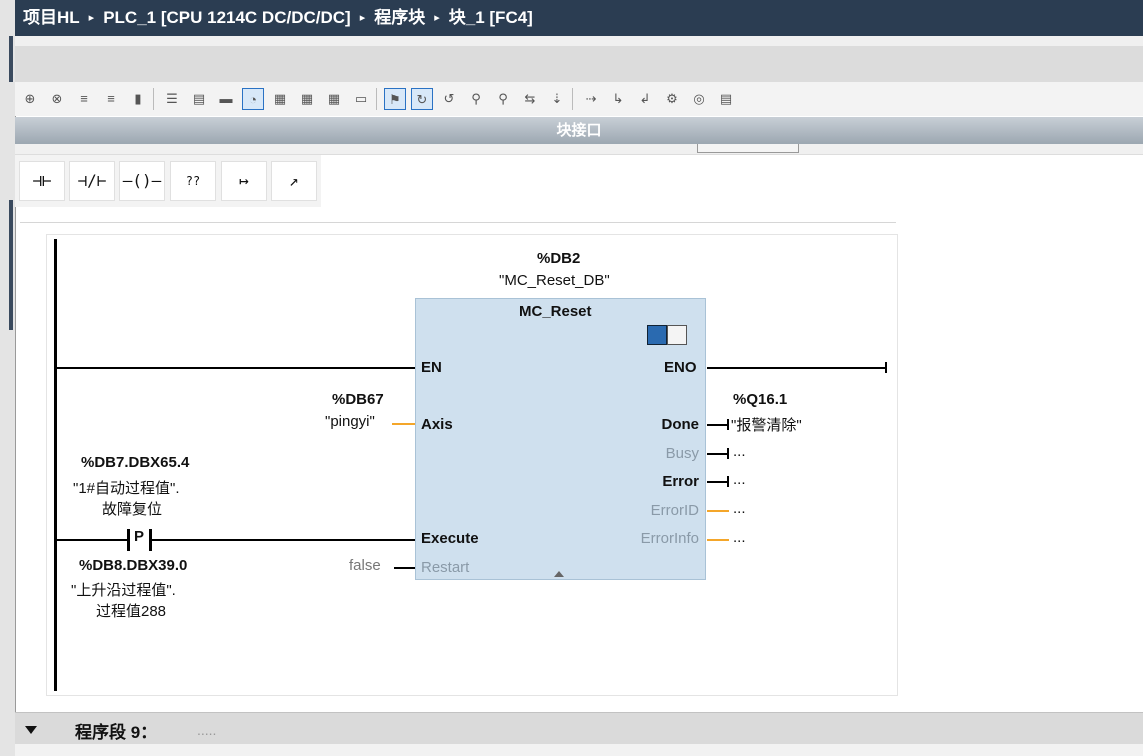 The width and height of the screenshot is (1143, 756). I want to click on open-all-icon: ▦, so click(280, 99).